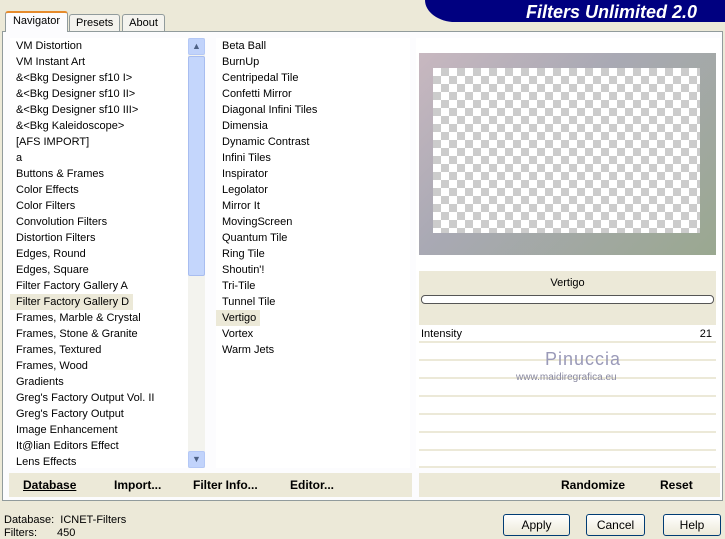 This screenshot has width=725, height=539. I want to click on category-item: Color Effects, so click(99, 190).